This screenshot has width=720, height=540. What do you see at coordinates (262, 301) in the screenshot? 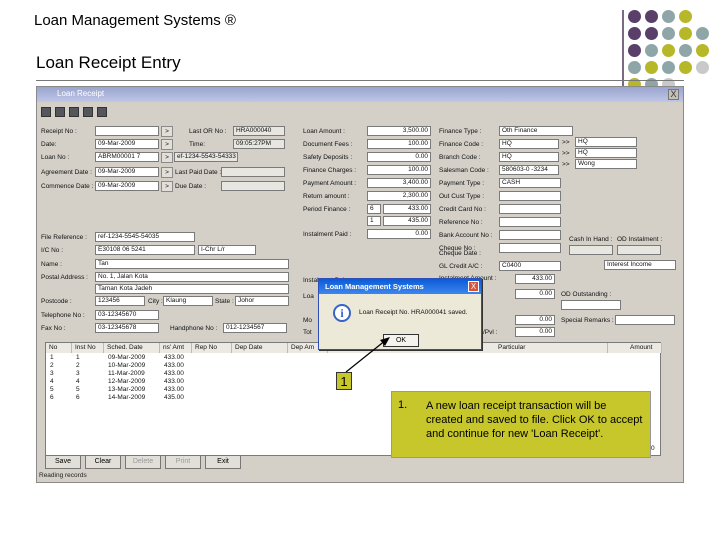
I see `state-field: Johor` at bounding box center [262, 301].